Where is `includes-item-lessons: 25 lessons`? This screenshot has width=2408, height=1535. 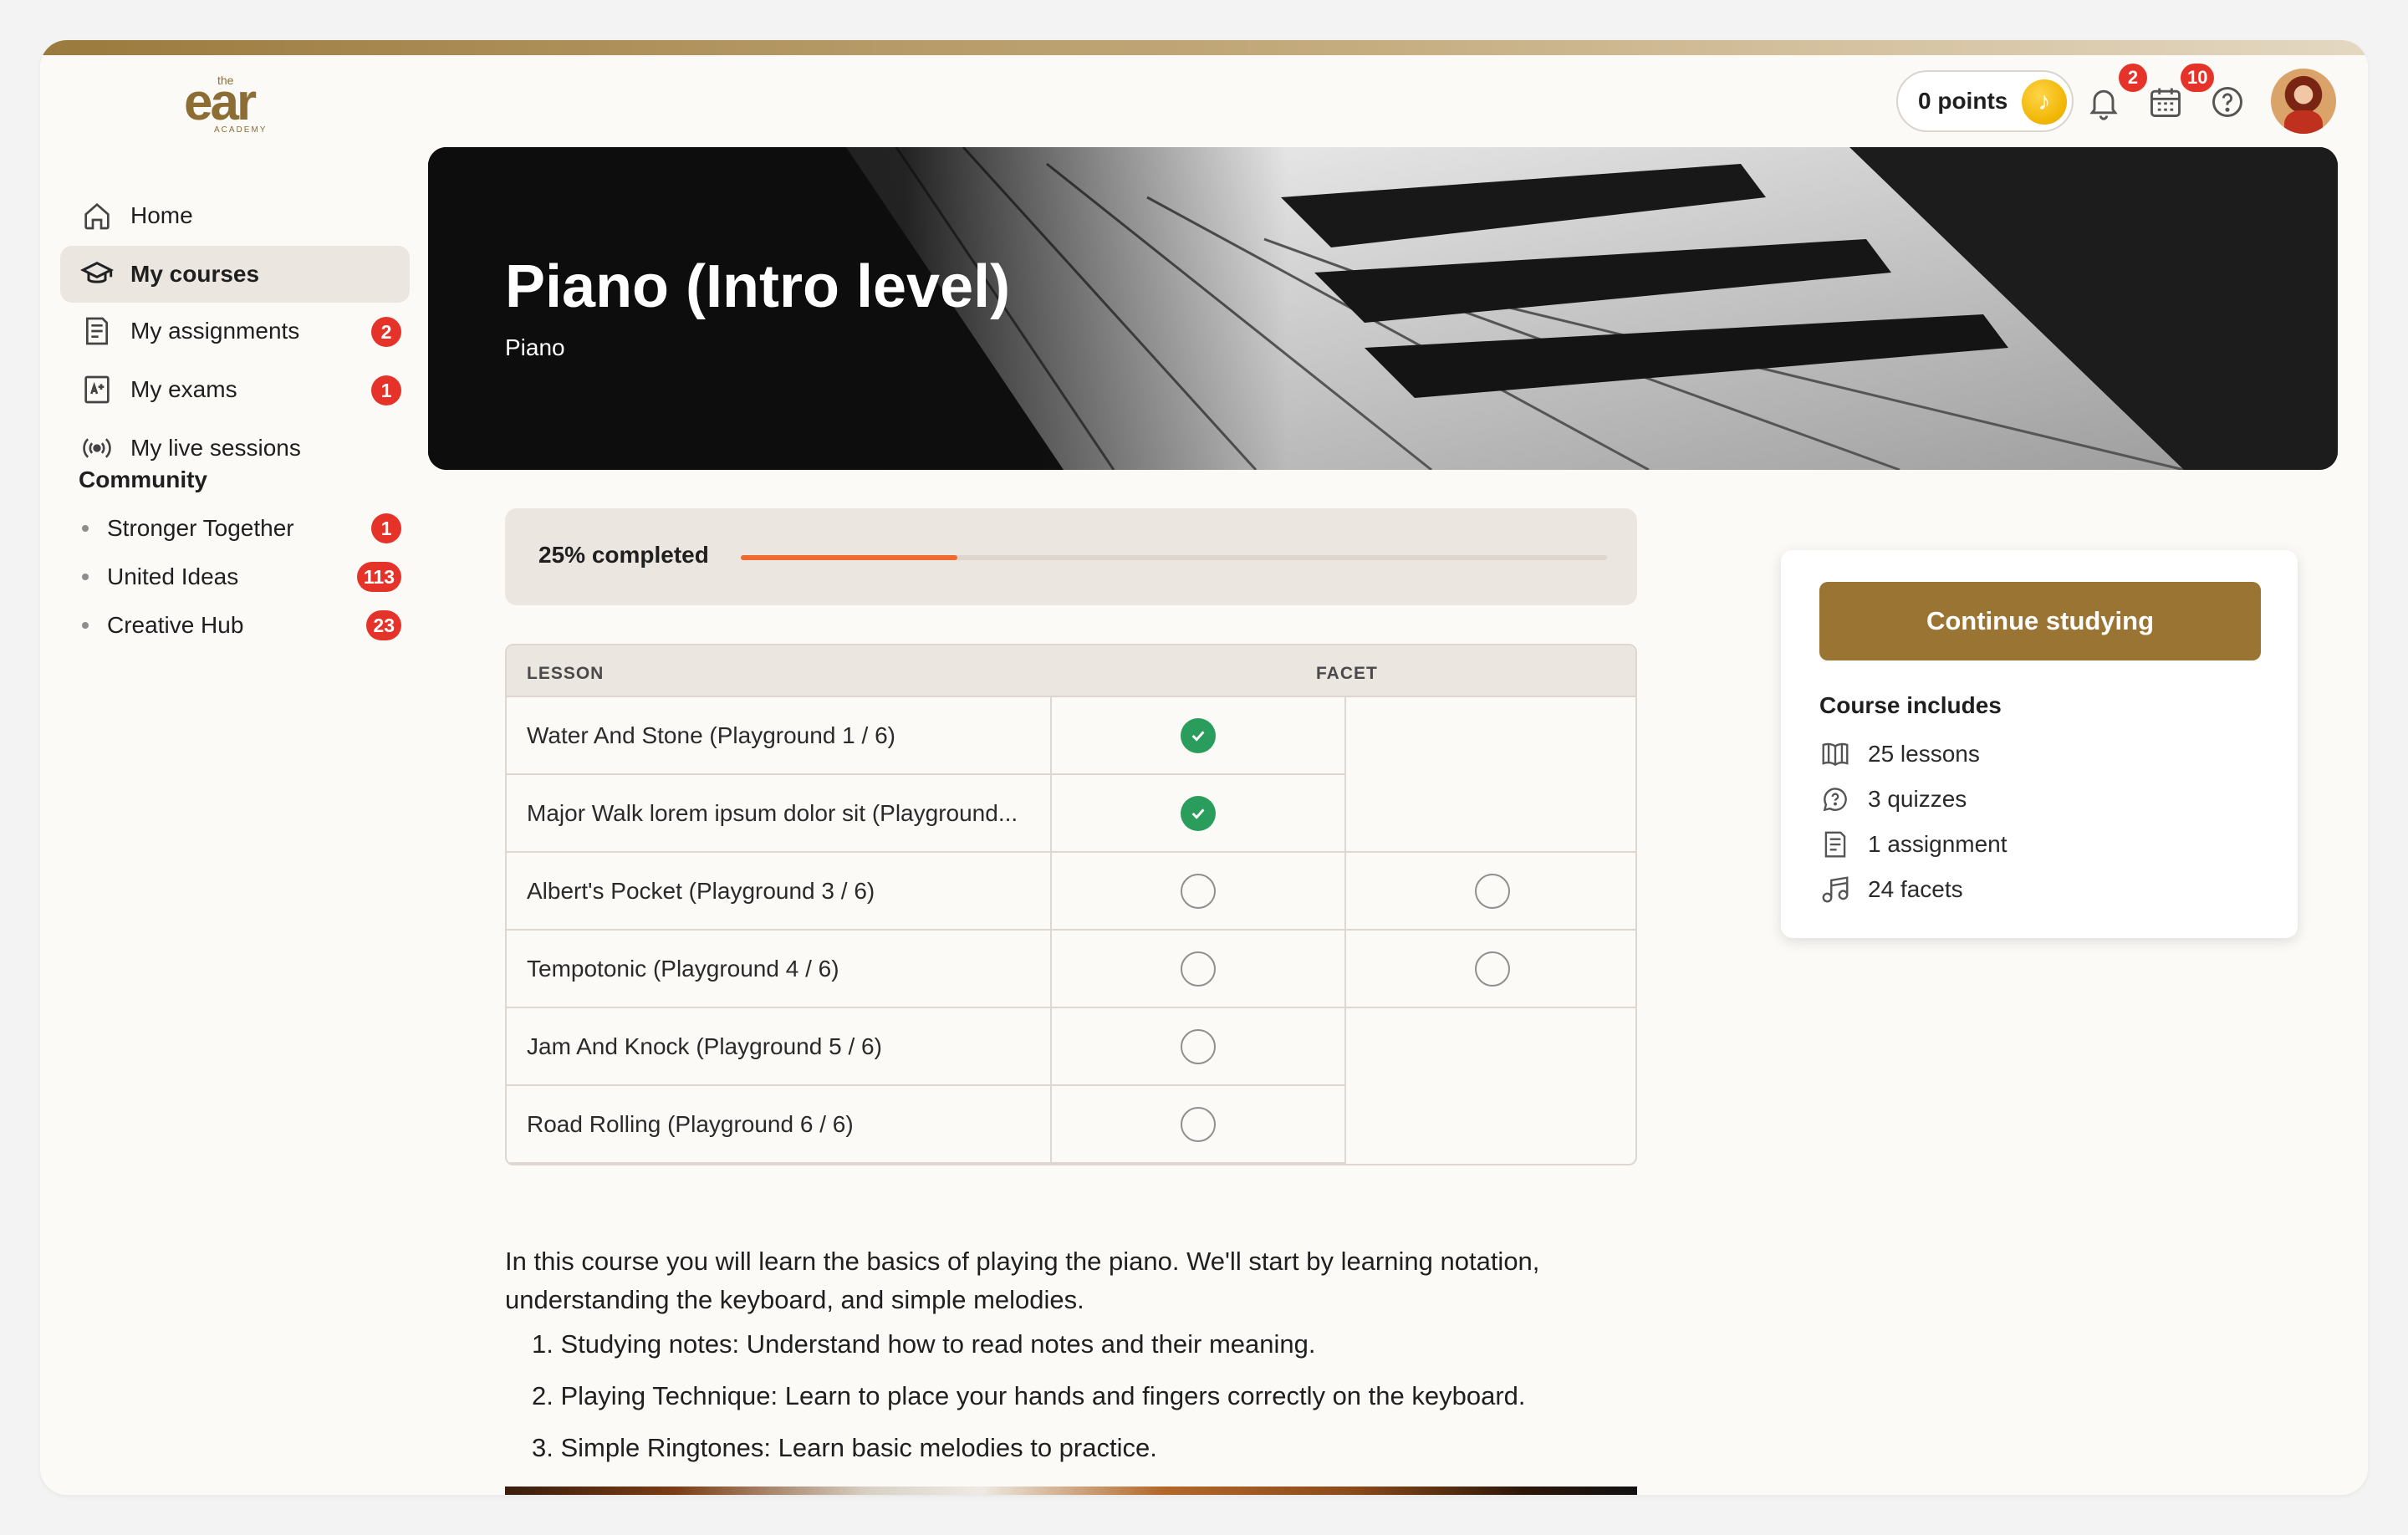
includes-item-lessons: 25 lessons is located at coordinates (1899, 754).